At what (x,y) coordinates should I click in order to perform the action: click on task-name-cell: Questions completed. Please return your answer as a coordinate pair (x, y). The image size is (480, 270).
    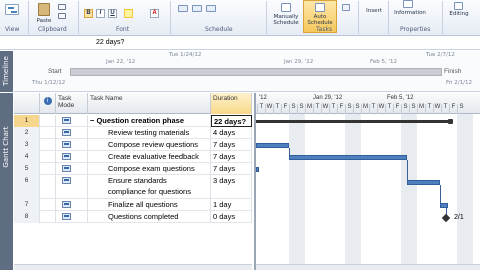
    Looking at the image, I should click on (149, 217).